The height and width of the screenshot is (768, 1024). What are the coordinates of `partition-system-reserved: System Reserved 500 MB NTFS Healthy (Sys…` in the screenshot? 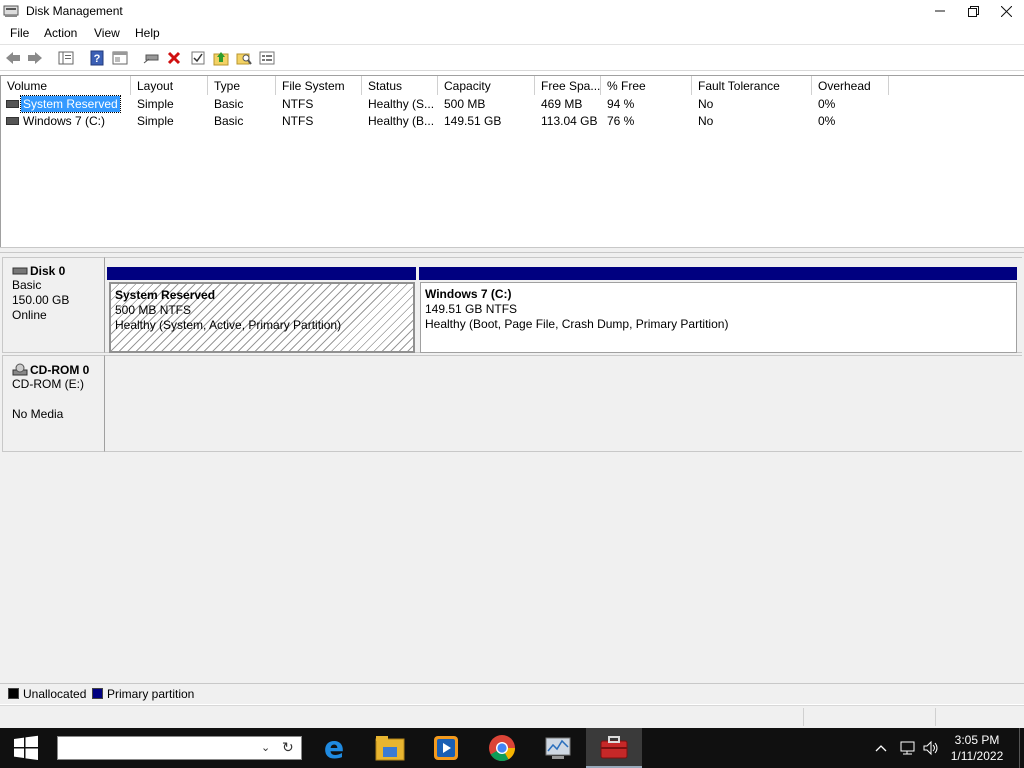 It's located at (262, 317).